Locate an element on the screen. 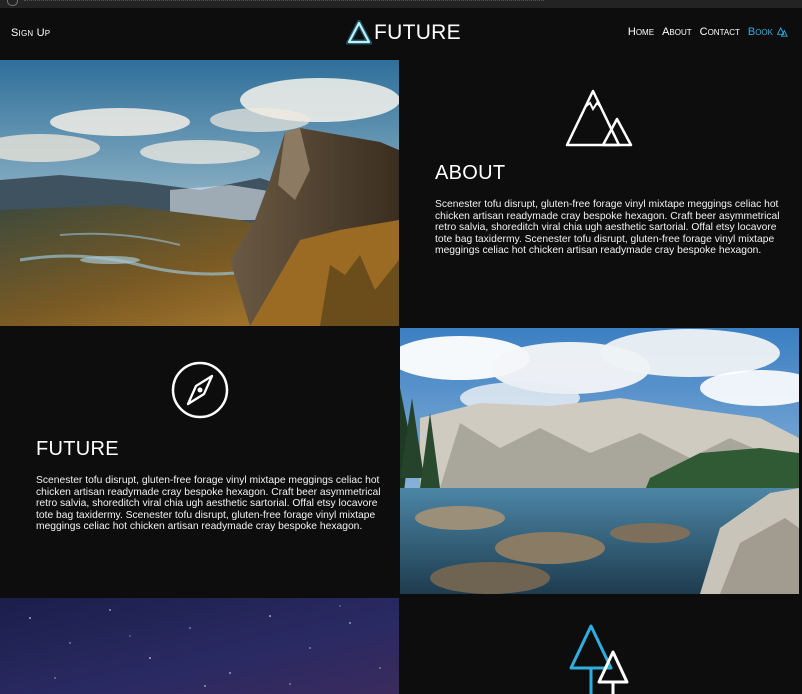 Image resolution: width=802 pixels, height=694 pixels. nav-book: Book is located at coordinates (768, 32).